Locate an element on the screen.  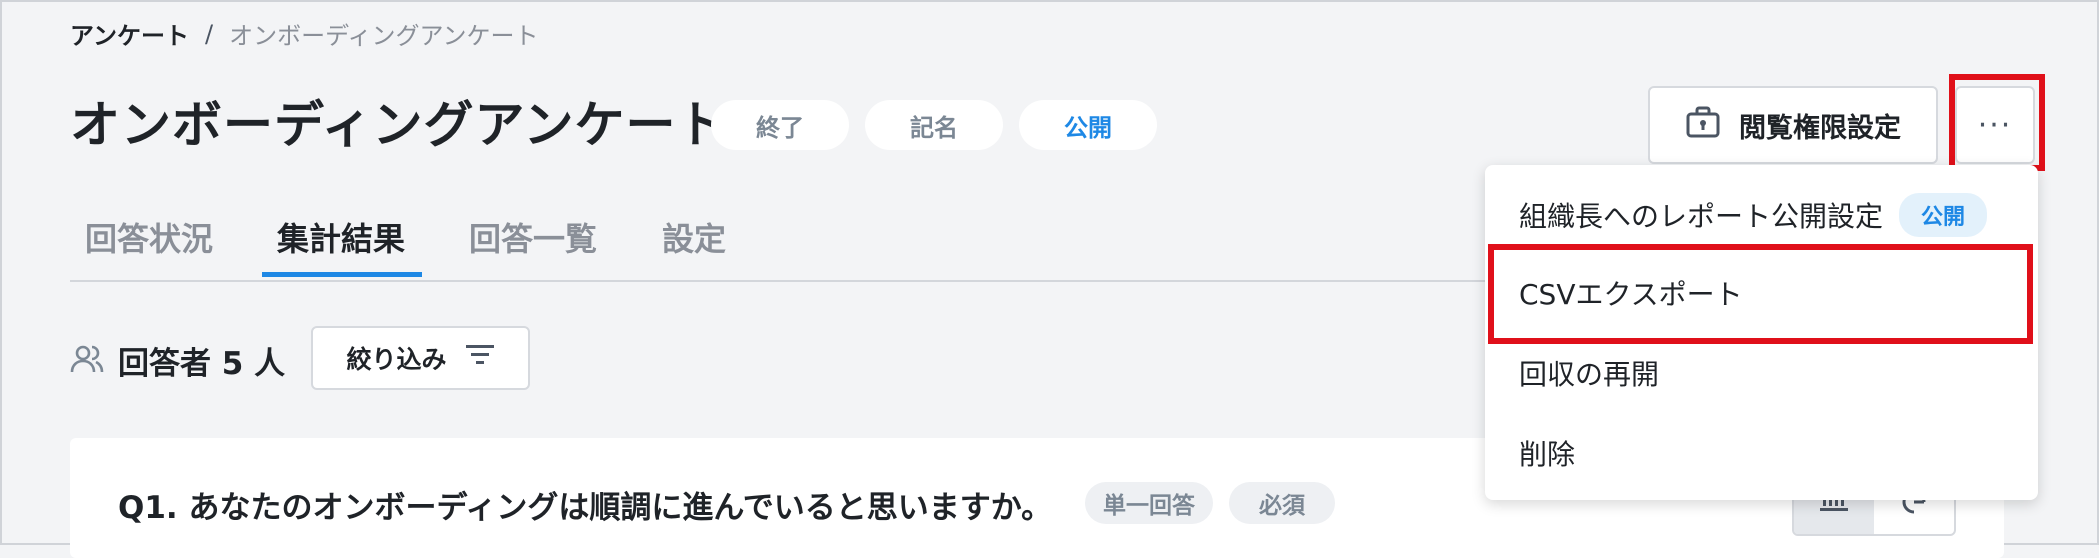
tab-settings: 設定 is located at coordinates (694, 237).